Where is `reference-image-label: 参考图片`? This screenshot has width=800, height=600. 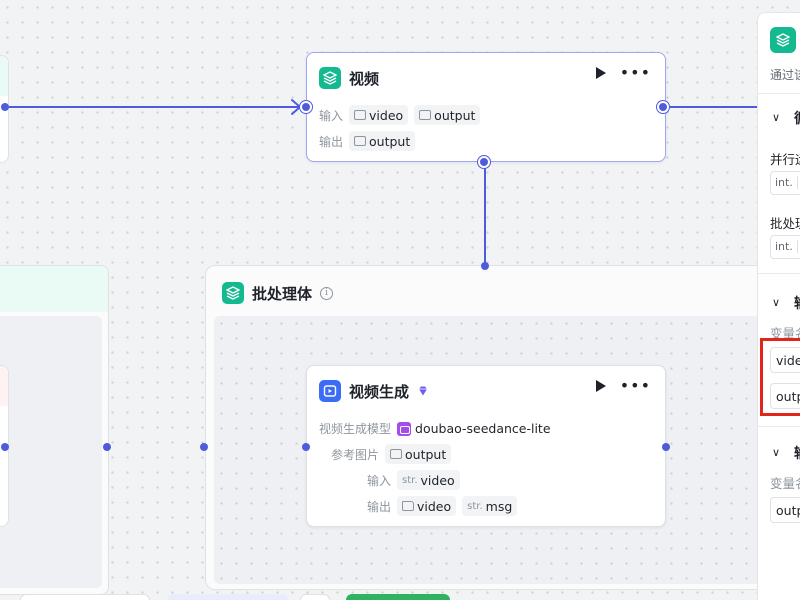
reference-image-label: 参考图片 is located at coordinates (354, 454).